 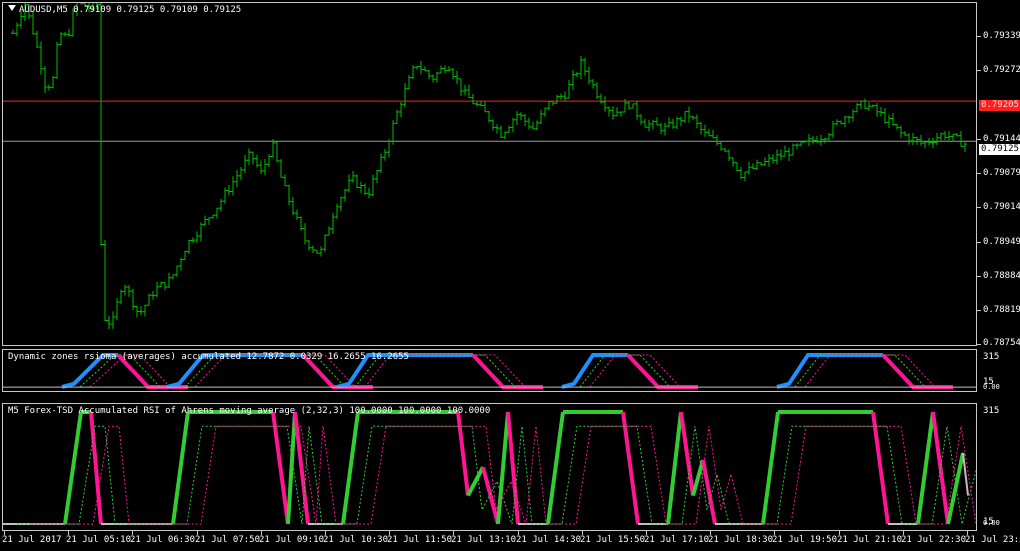 I want to click on bid-price-tag: 0.79125, so click(x=999, y=149).